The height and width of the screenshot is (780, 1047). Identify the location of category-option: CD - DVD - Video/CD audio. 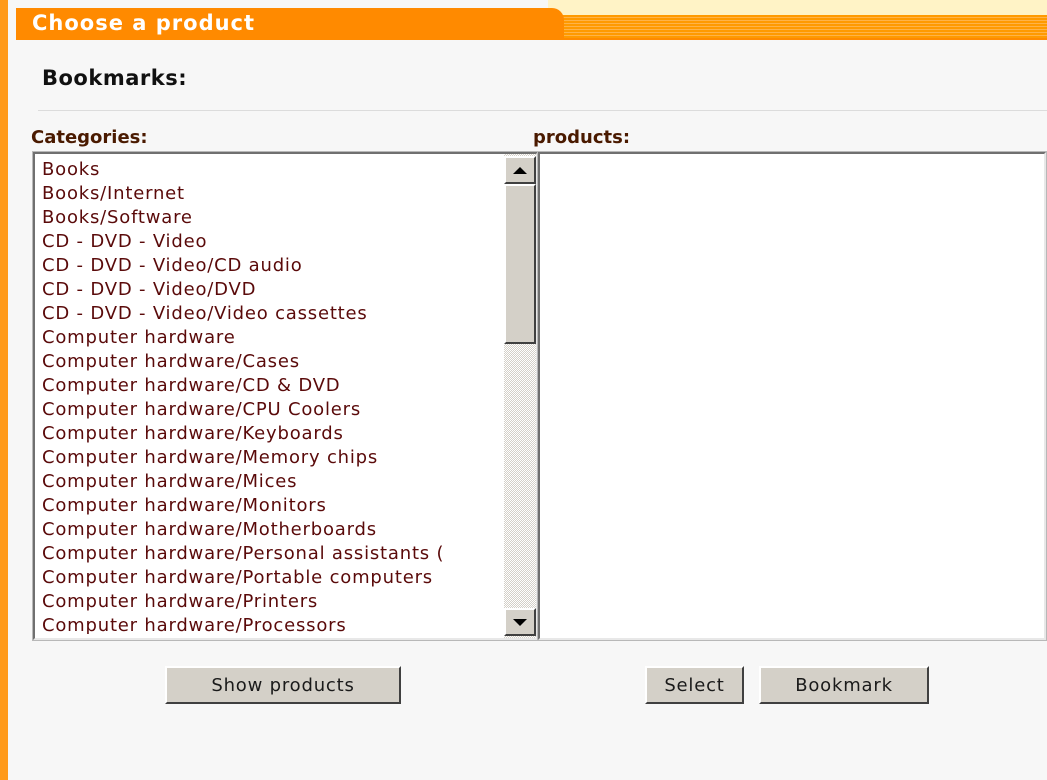
(267, 266).